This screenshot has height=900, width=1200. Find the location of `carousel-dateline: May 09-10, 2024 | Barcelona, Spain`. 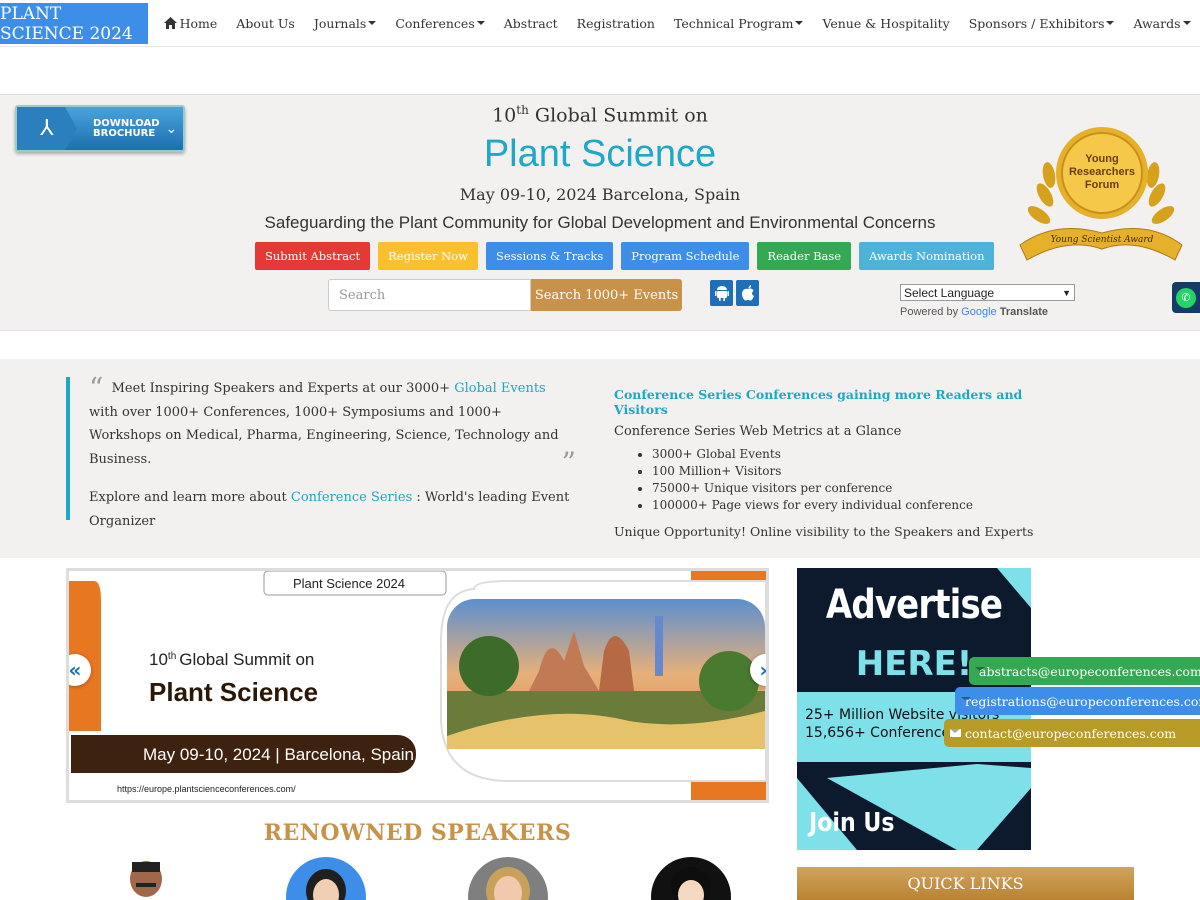

carousel-dateline: May 09-10, 2024 | Barcelona, Spain is located at coordinates (278, 754).